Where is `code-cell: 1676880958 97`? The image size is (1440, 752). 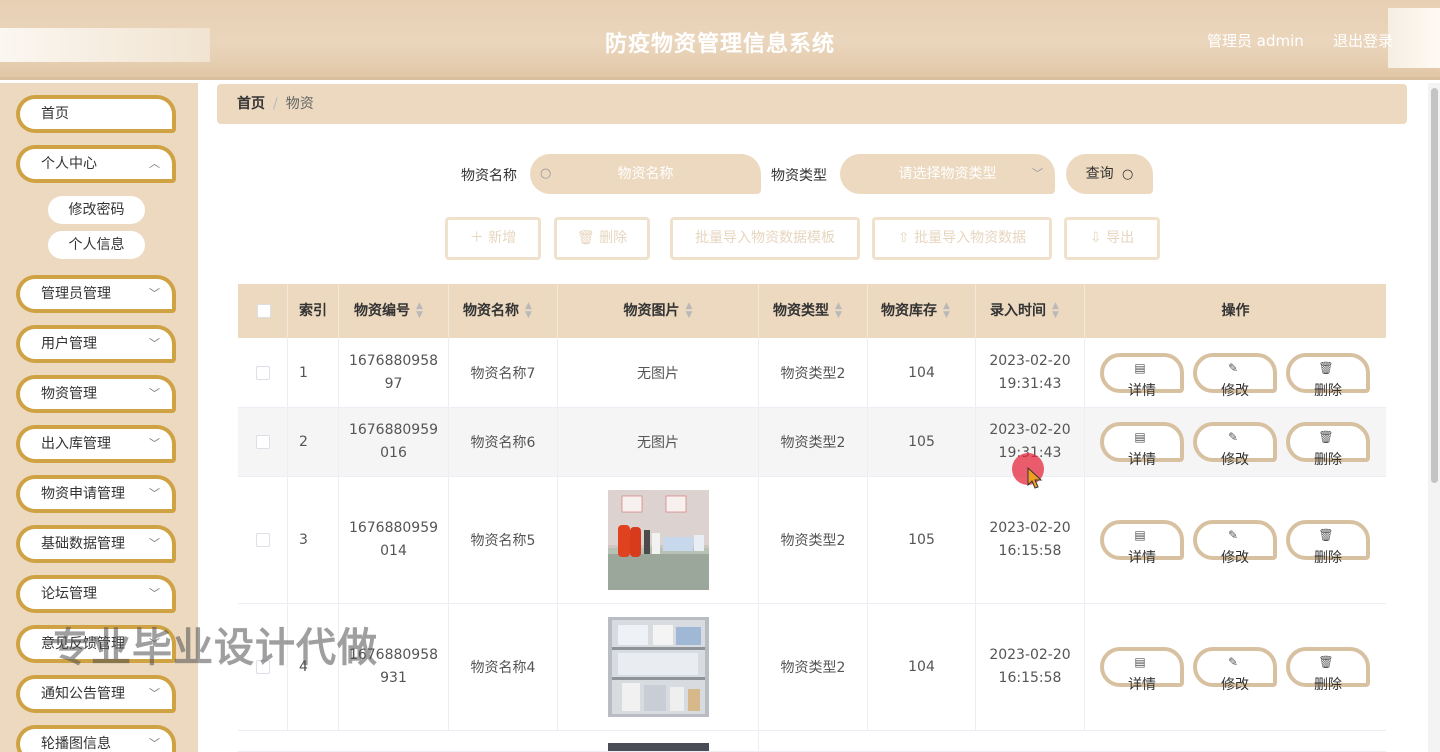 code-cell: 1676880958 97 is located at coordinates (394, 372).